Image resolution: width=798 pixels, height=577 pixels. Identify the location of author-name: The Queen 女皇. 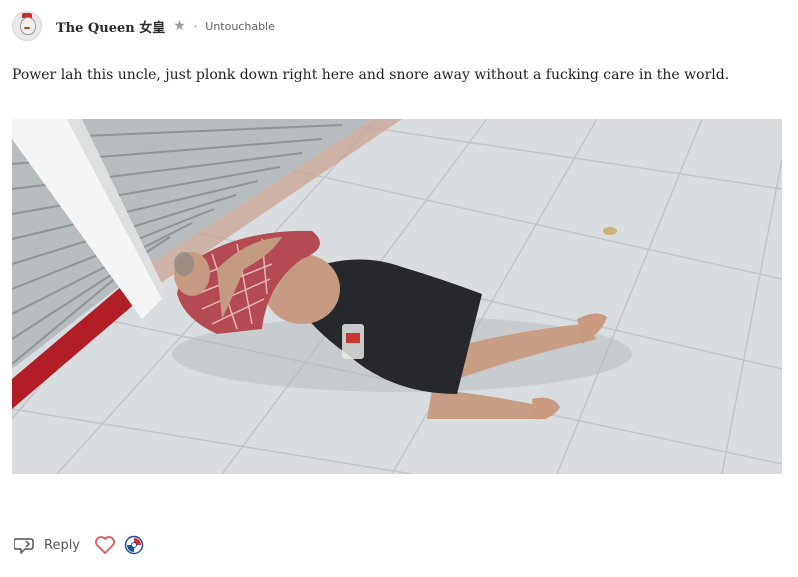
(110, 26).